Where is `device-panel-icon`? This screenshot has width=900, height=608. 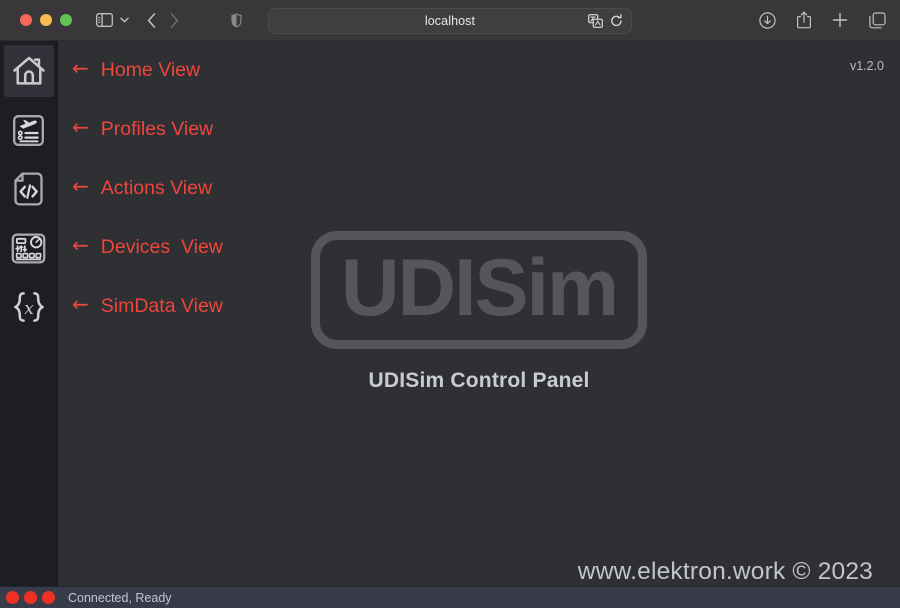
device-panel-icon is located at coordinates (28, 248).